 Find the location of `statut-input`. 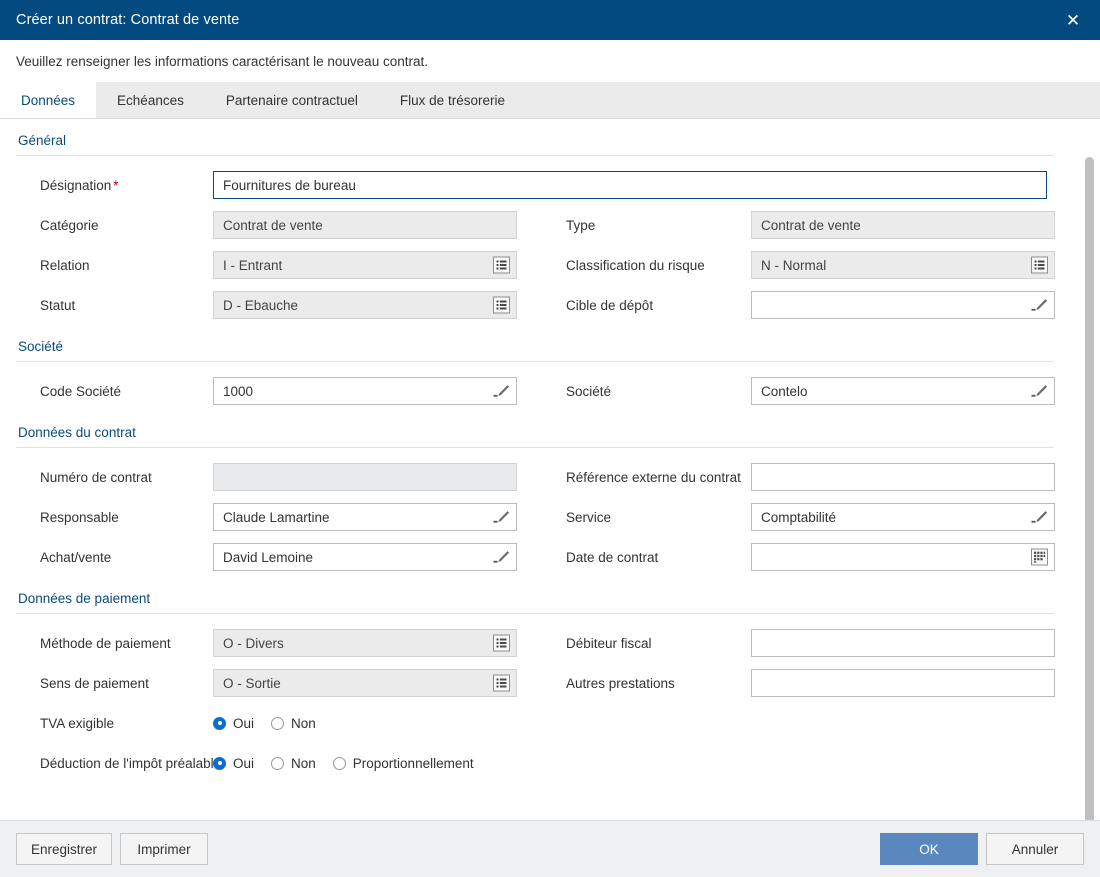

statut-input is located at coordinates (365, 305).